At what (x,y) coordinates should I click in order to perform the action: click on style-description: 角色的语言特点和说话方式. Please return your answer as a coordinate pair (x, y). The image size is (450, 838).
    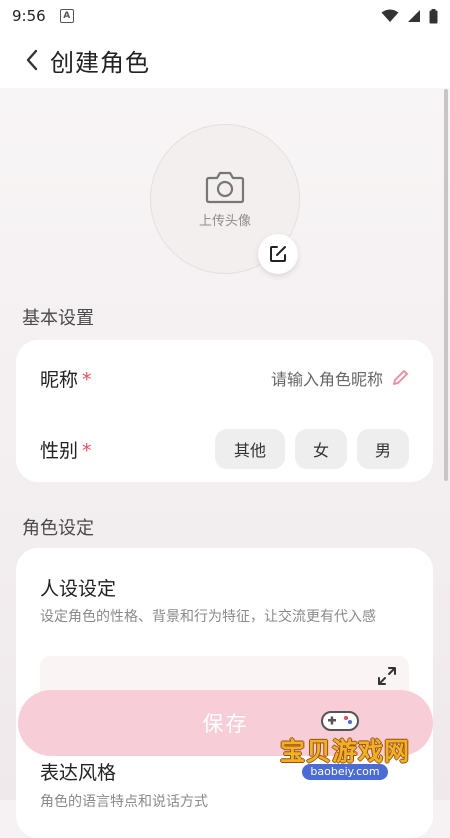
    Looking at the image, I should click on (124, 802).